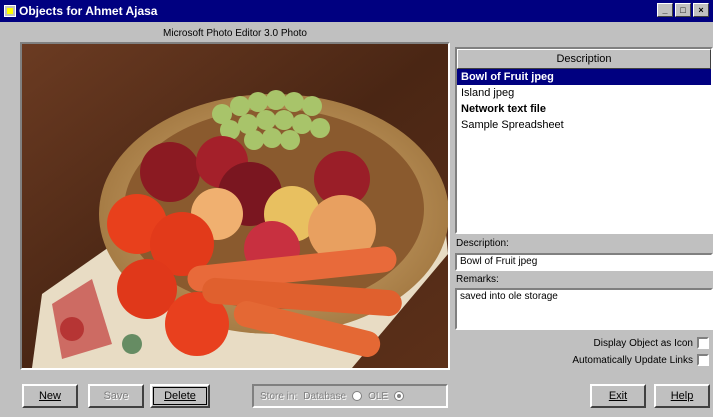  I want to click on title-bar: Objects for Ahmet Ajasa _ □ ×, so click(356, 11).